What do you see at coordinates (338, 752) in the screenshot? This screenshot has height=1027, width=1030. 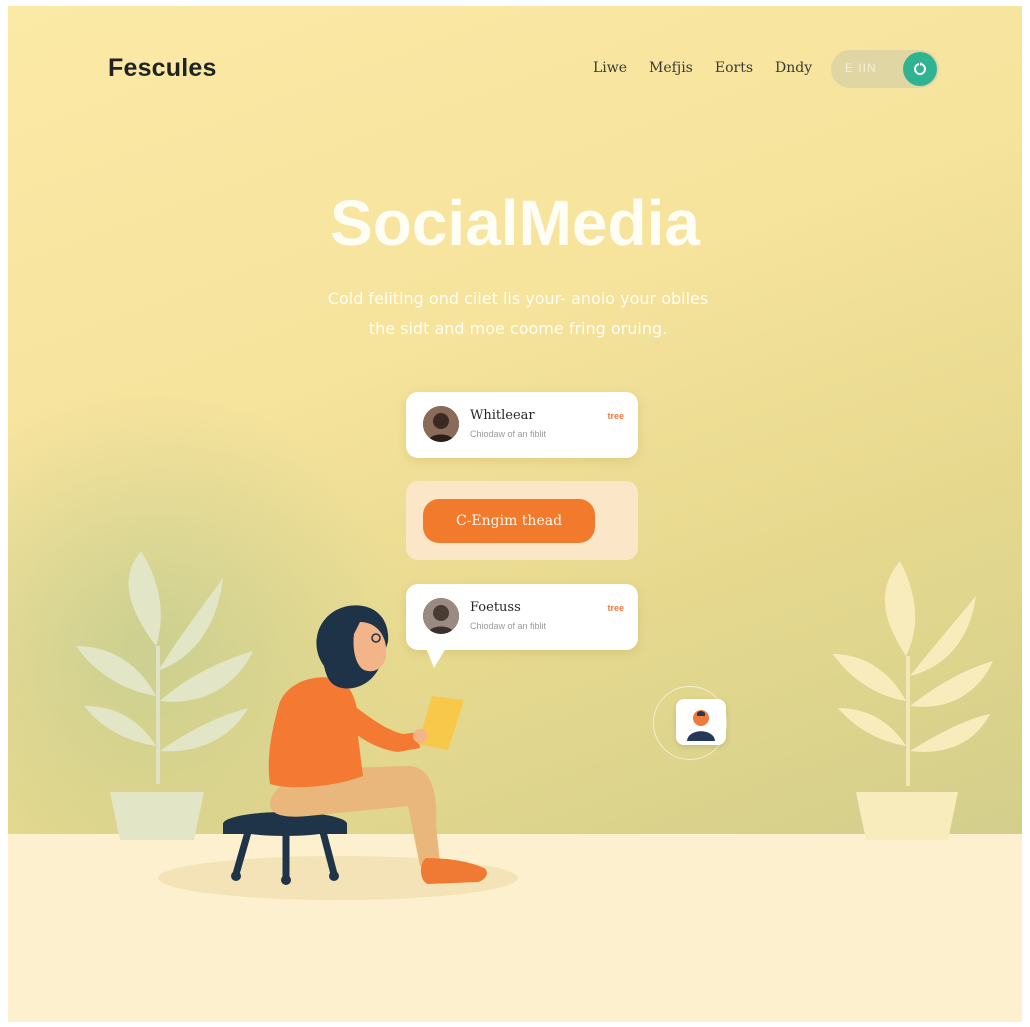 I see `person-reading-illustration` at bounding box center [338, 752].